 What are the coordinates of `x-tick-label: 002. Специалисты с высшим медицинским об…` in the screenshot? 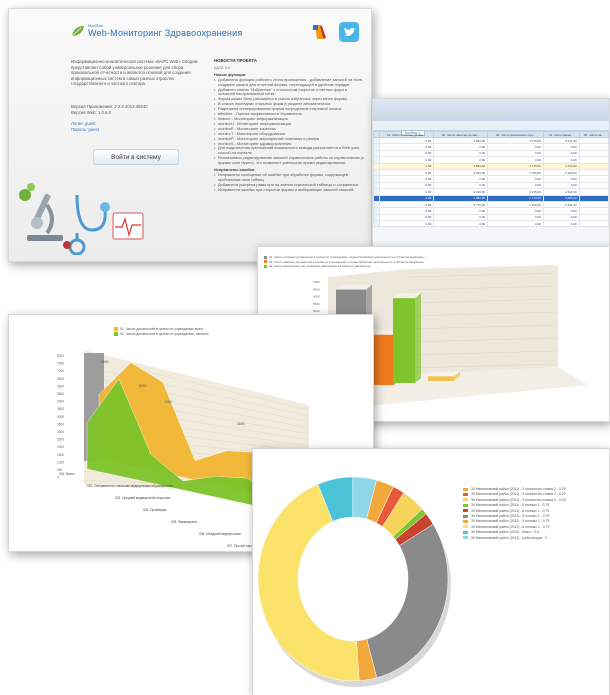 It's located at (130, 486).